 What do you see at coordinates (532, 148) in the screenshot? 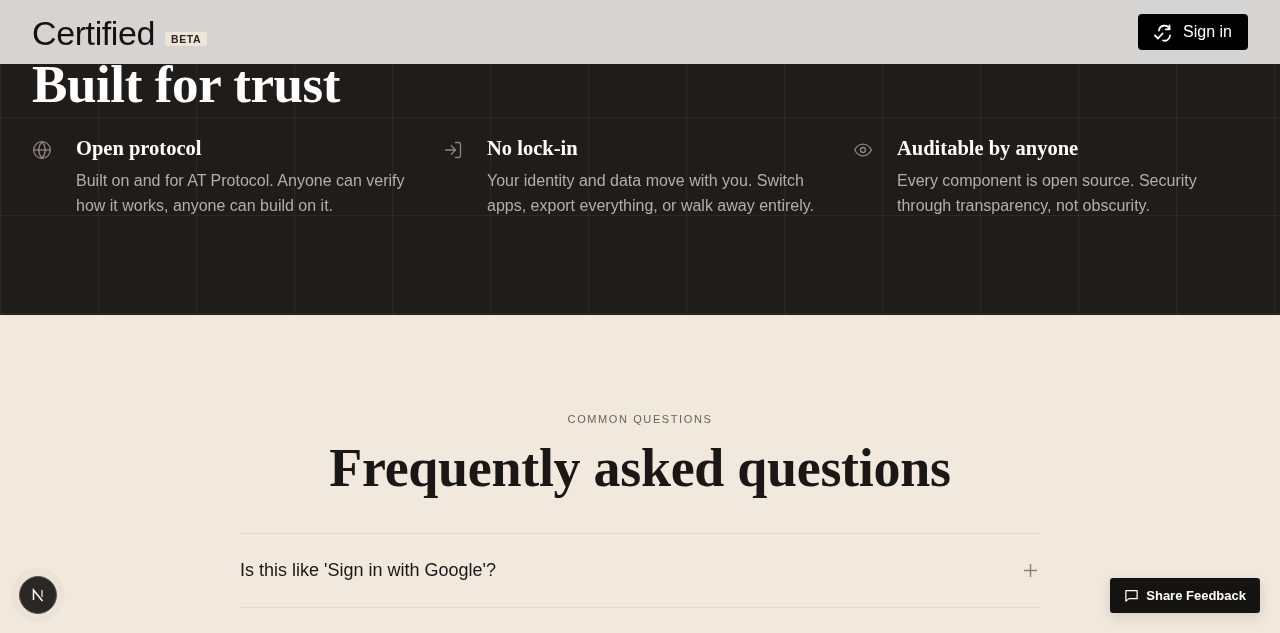
I see `feature-title: No lock-in` at bounding box center [532, 148].